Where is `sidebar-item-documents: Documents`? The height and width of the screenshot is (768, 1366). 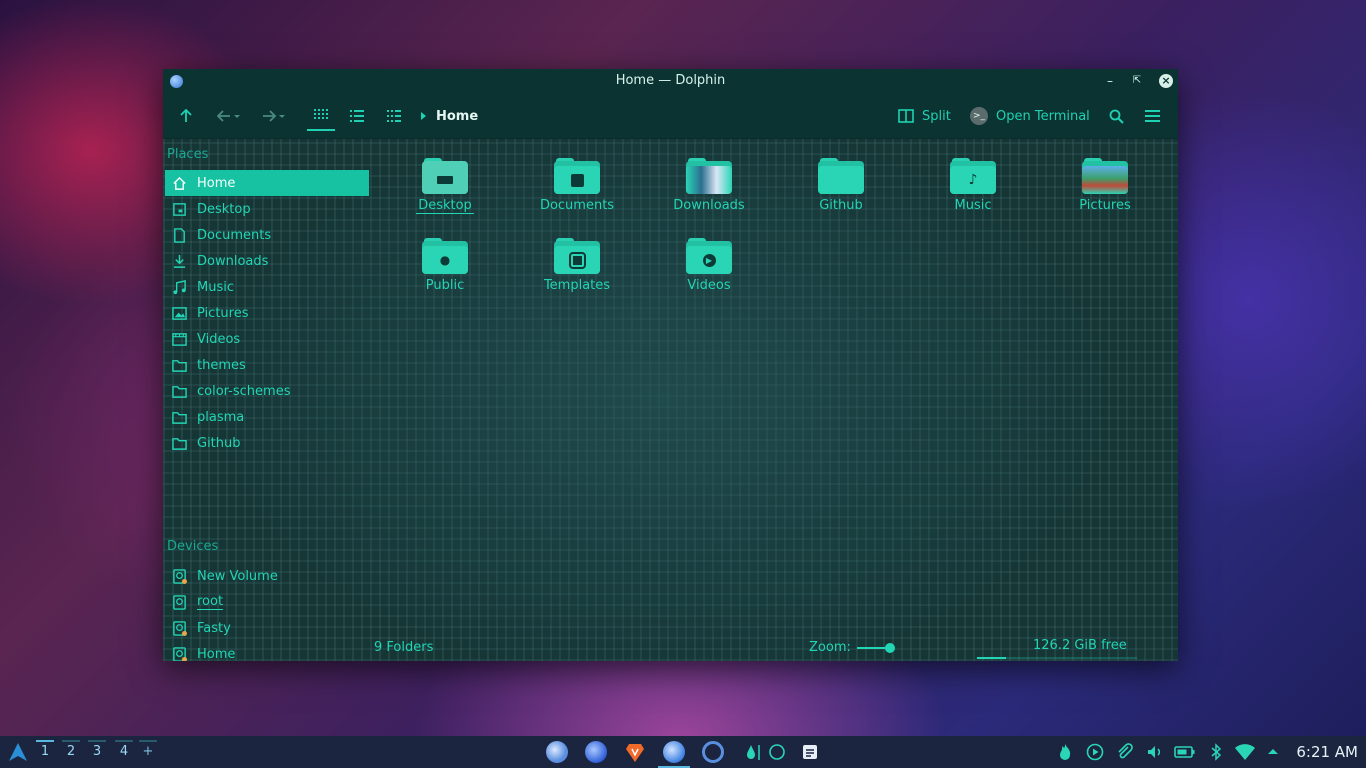 sidebar-item-documents: Documents is located at coordinates (267, 235).